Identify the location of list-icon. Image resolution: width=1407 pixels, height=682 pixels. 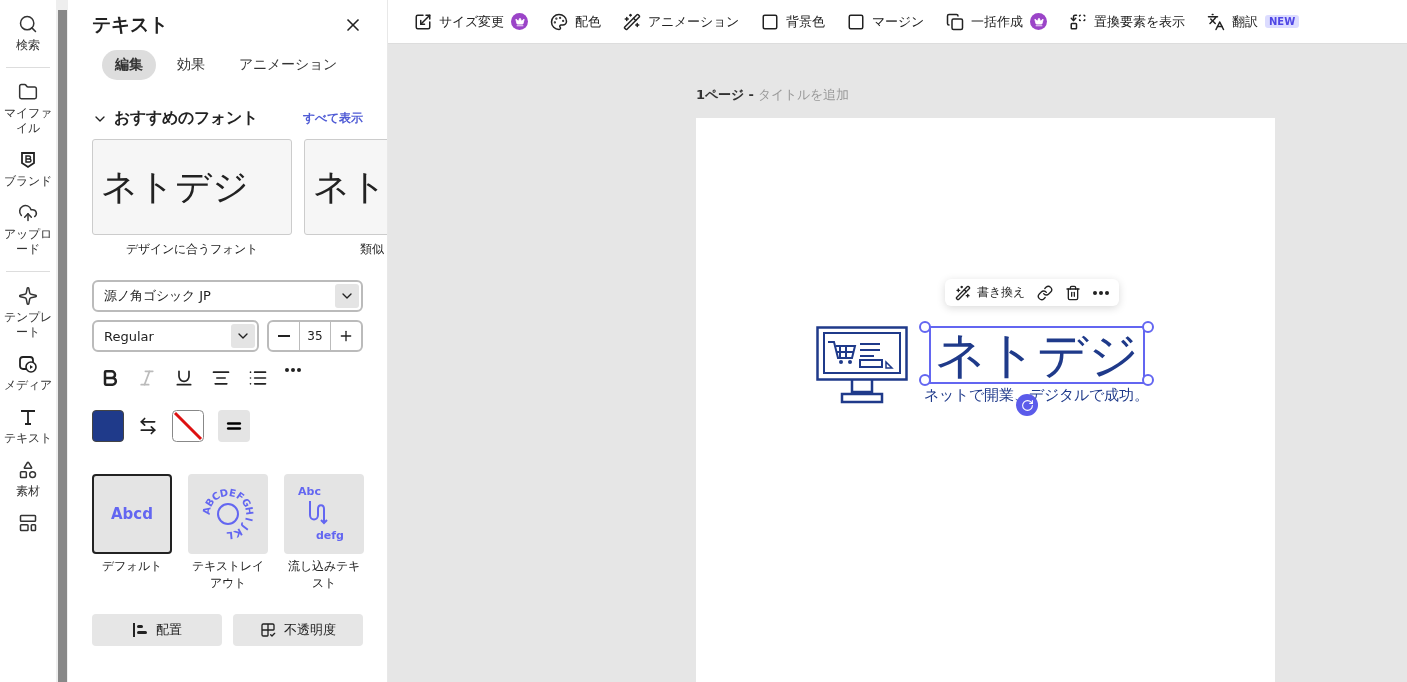
(258, 378).